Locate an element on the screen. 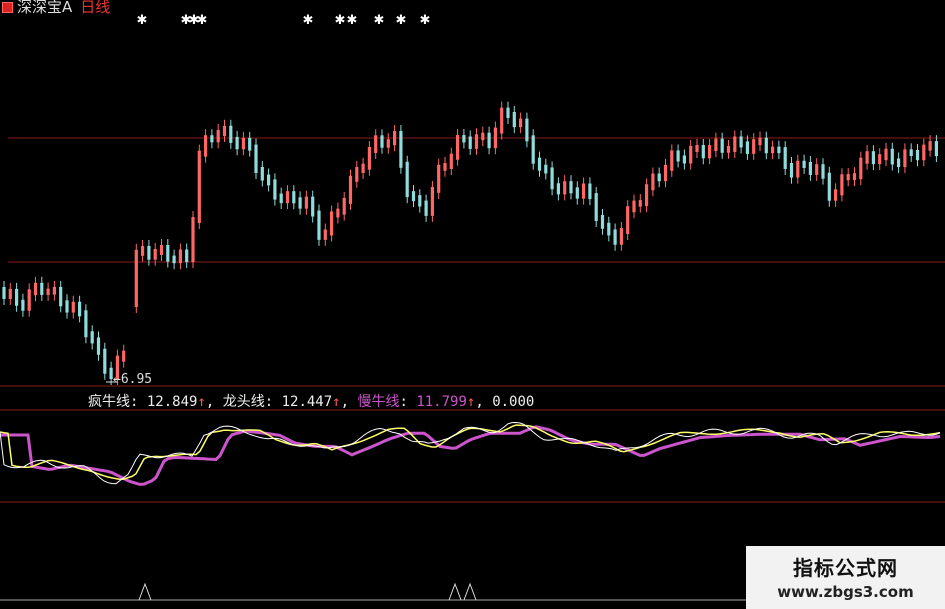  slow-bull-line is located at coordinates (470, 455).